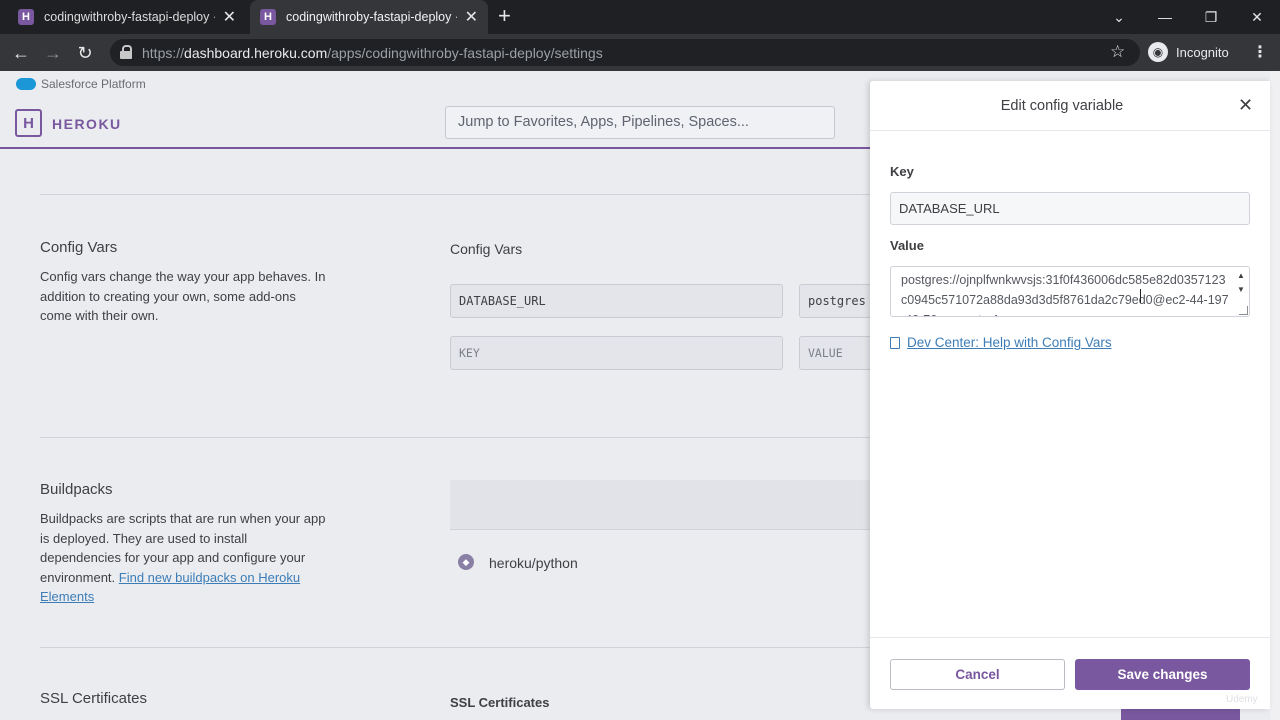 The image size is (1280, 720). I want to click on new-tab-icon: +, so click(504, 16).